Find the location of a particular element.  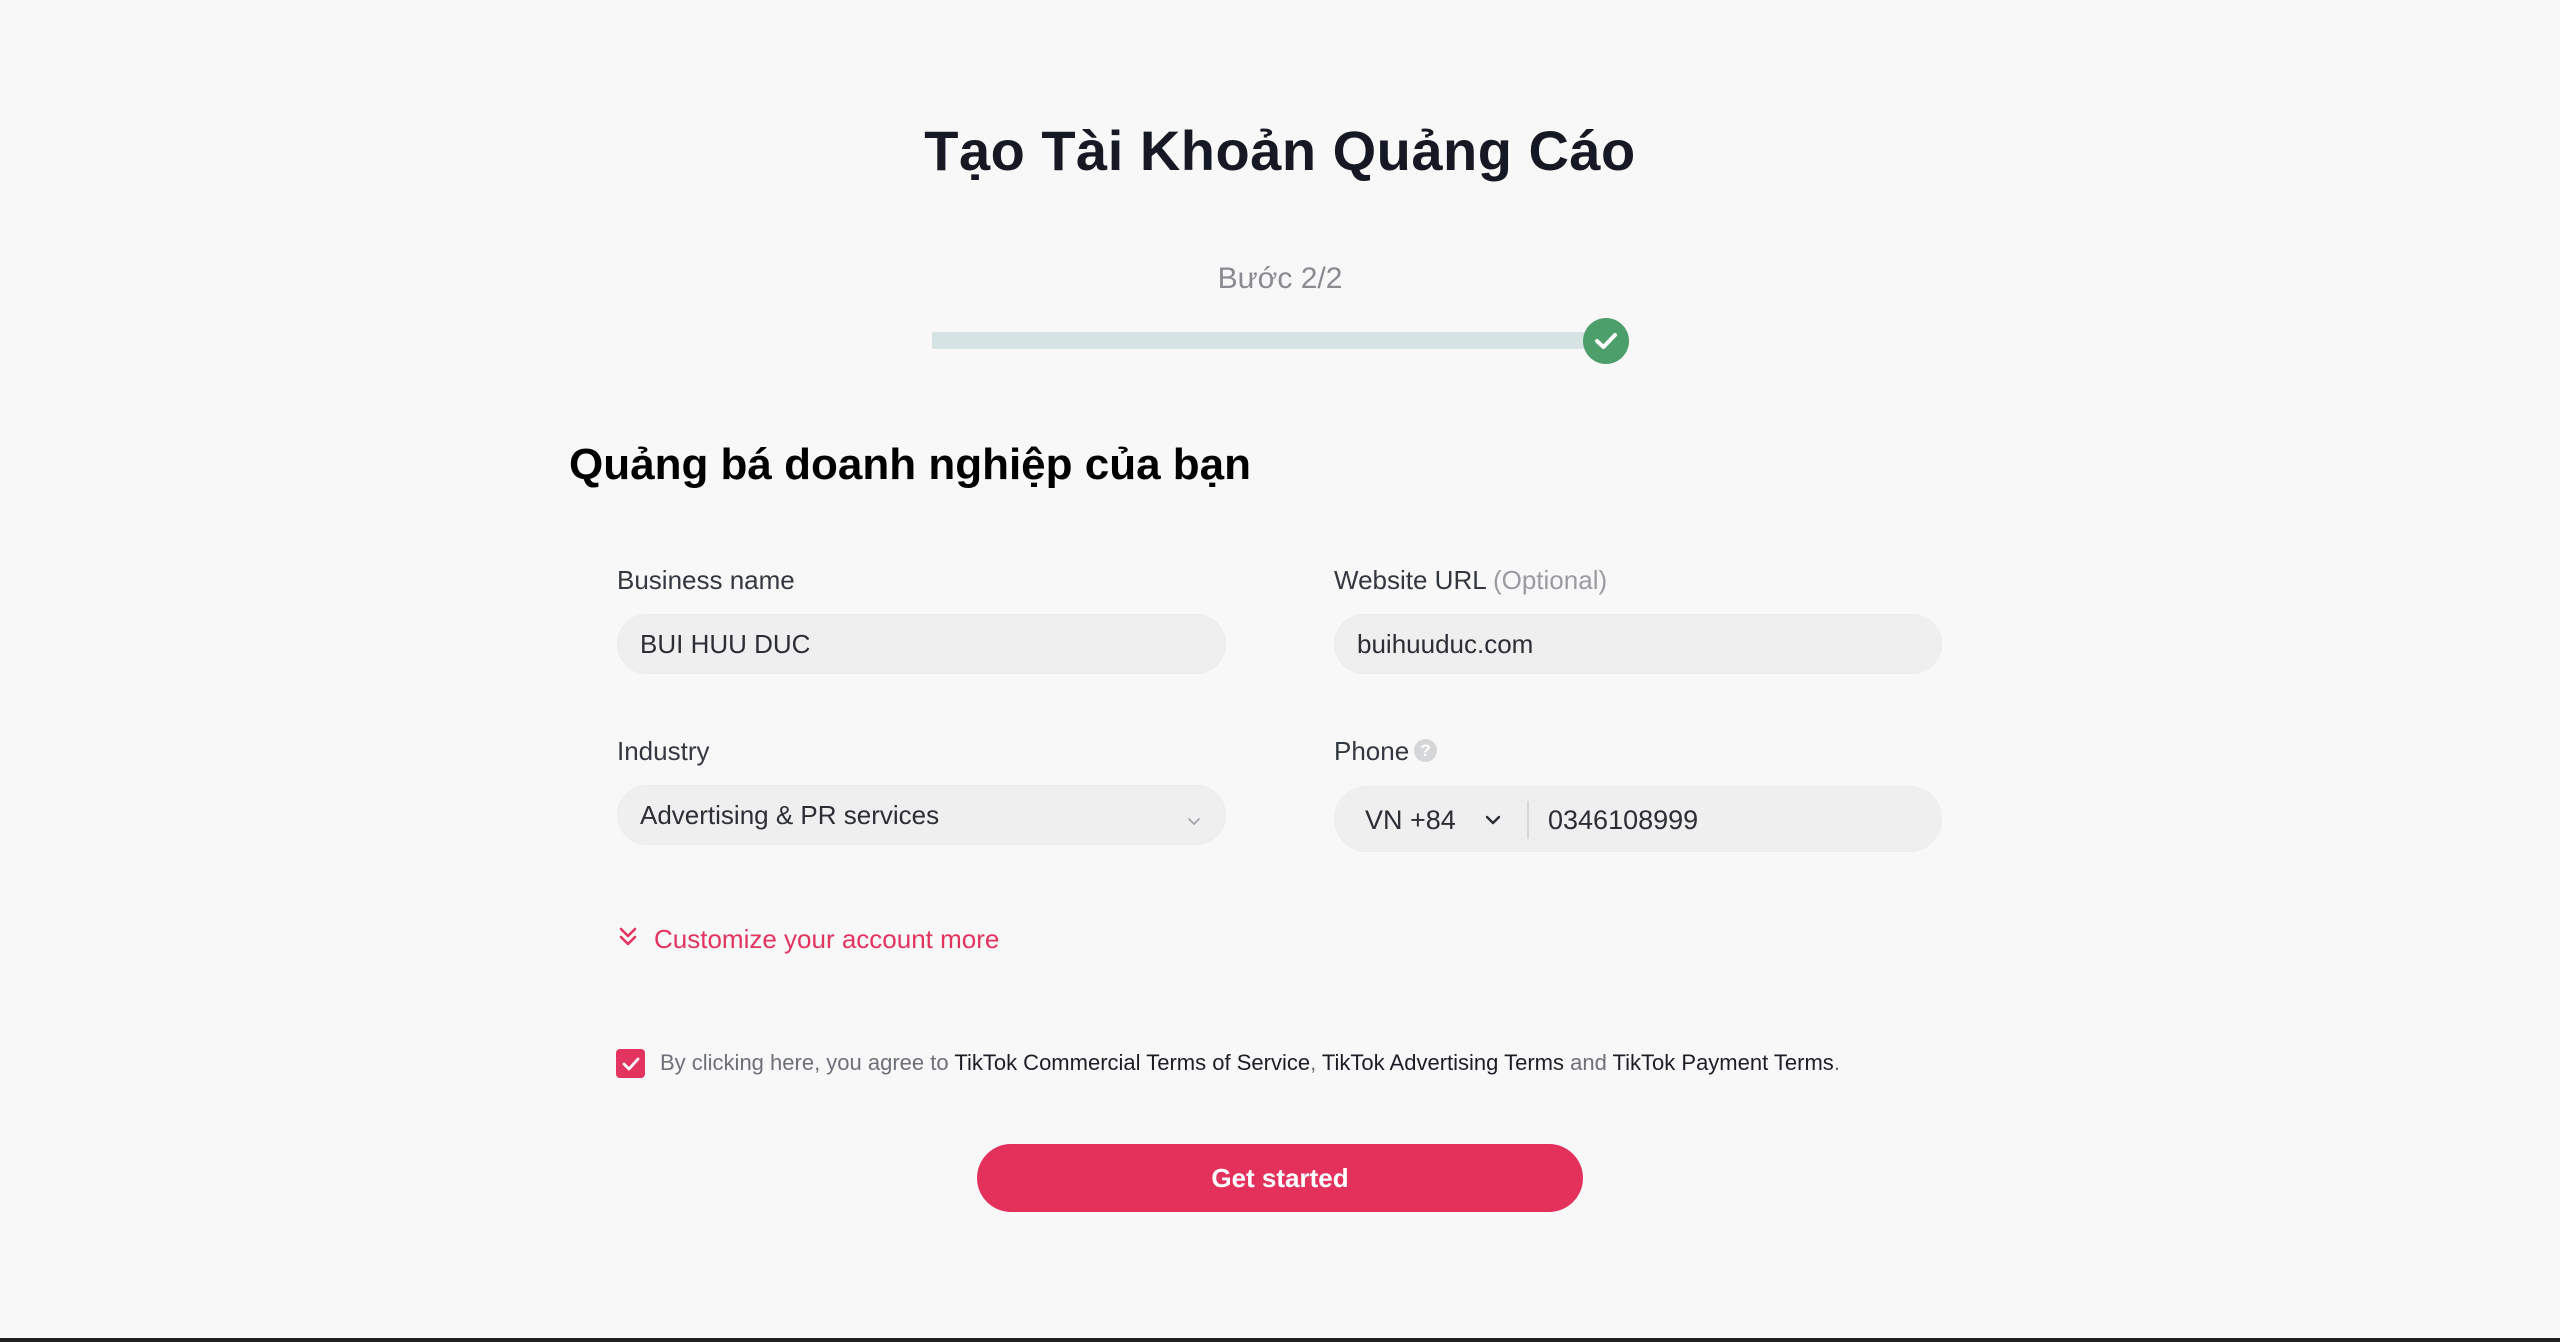

help-icon: ? is located at coordinates (1425, 750).